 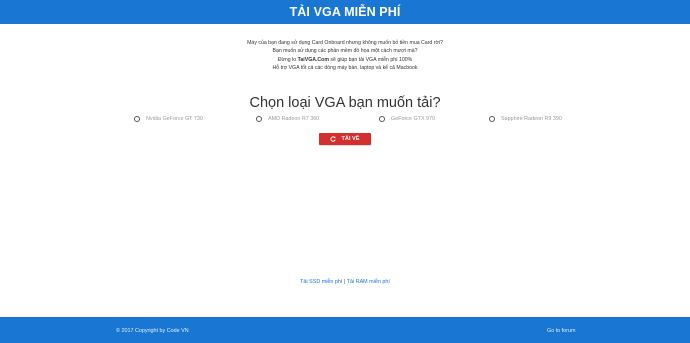 I want to click on footer: © 2017 Copyright by Code VN Go to forum, so click(x=345, y=330).